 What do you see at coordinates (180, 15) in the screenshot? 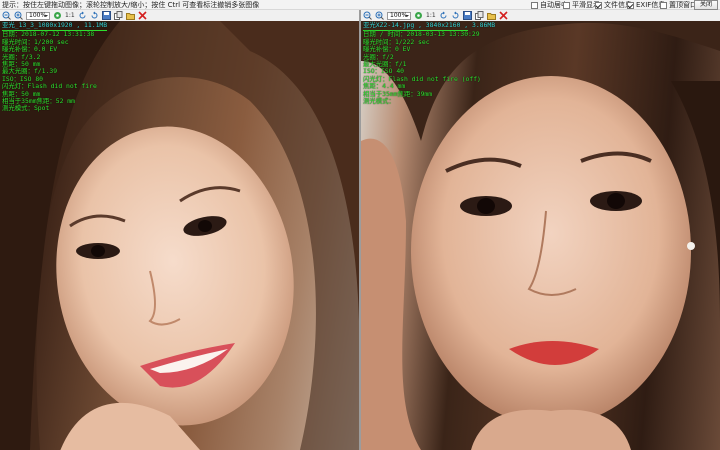
I see `left-pane-toolbar: 100% 1:1` at bounding box center [180, 15].